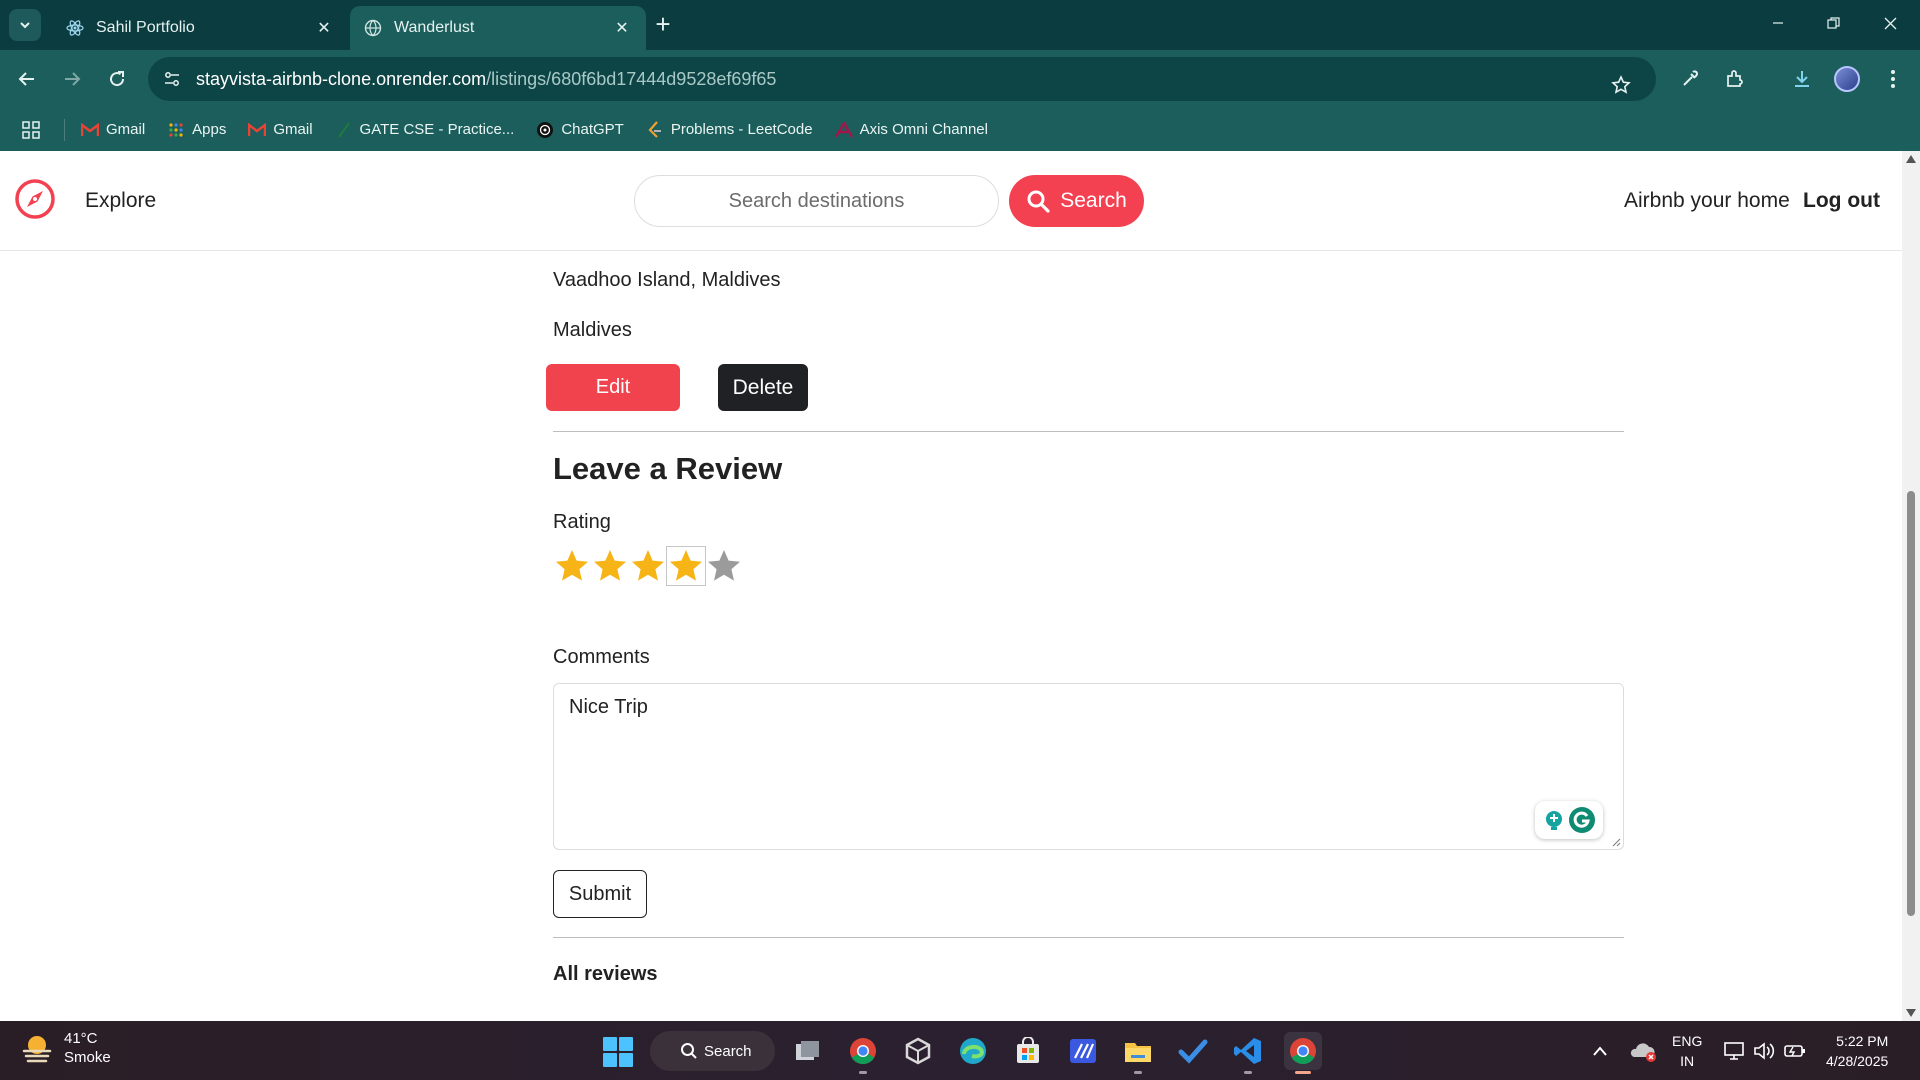  Describe the element at coordinates (973, 1051) in the screenshot. I see `taskbar-edge` at that location.